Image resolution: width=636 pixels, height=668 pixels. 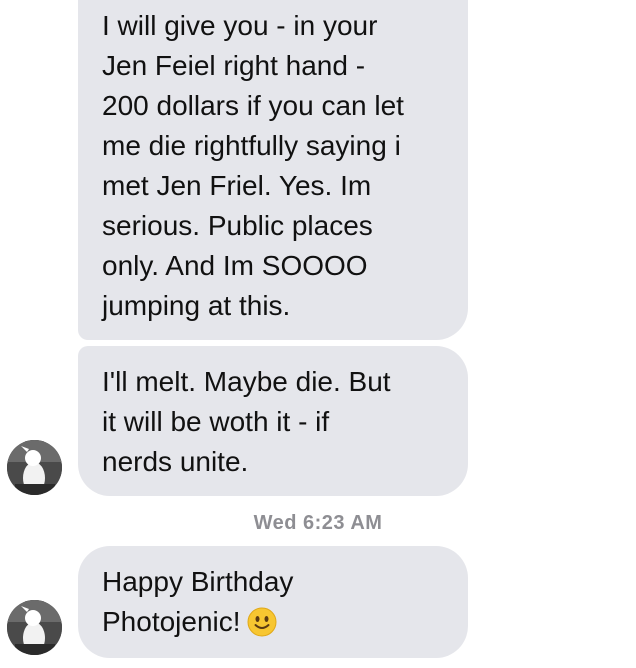 I want to click on message-line: Jen Feiel right hand -, so click(x=234, y=65).